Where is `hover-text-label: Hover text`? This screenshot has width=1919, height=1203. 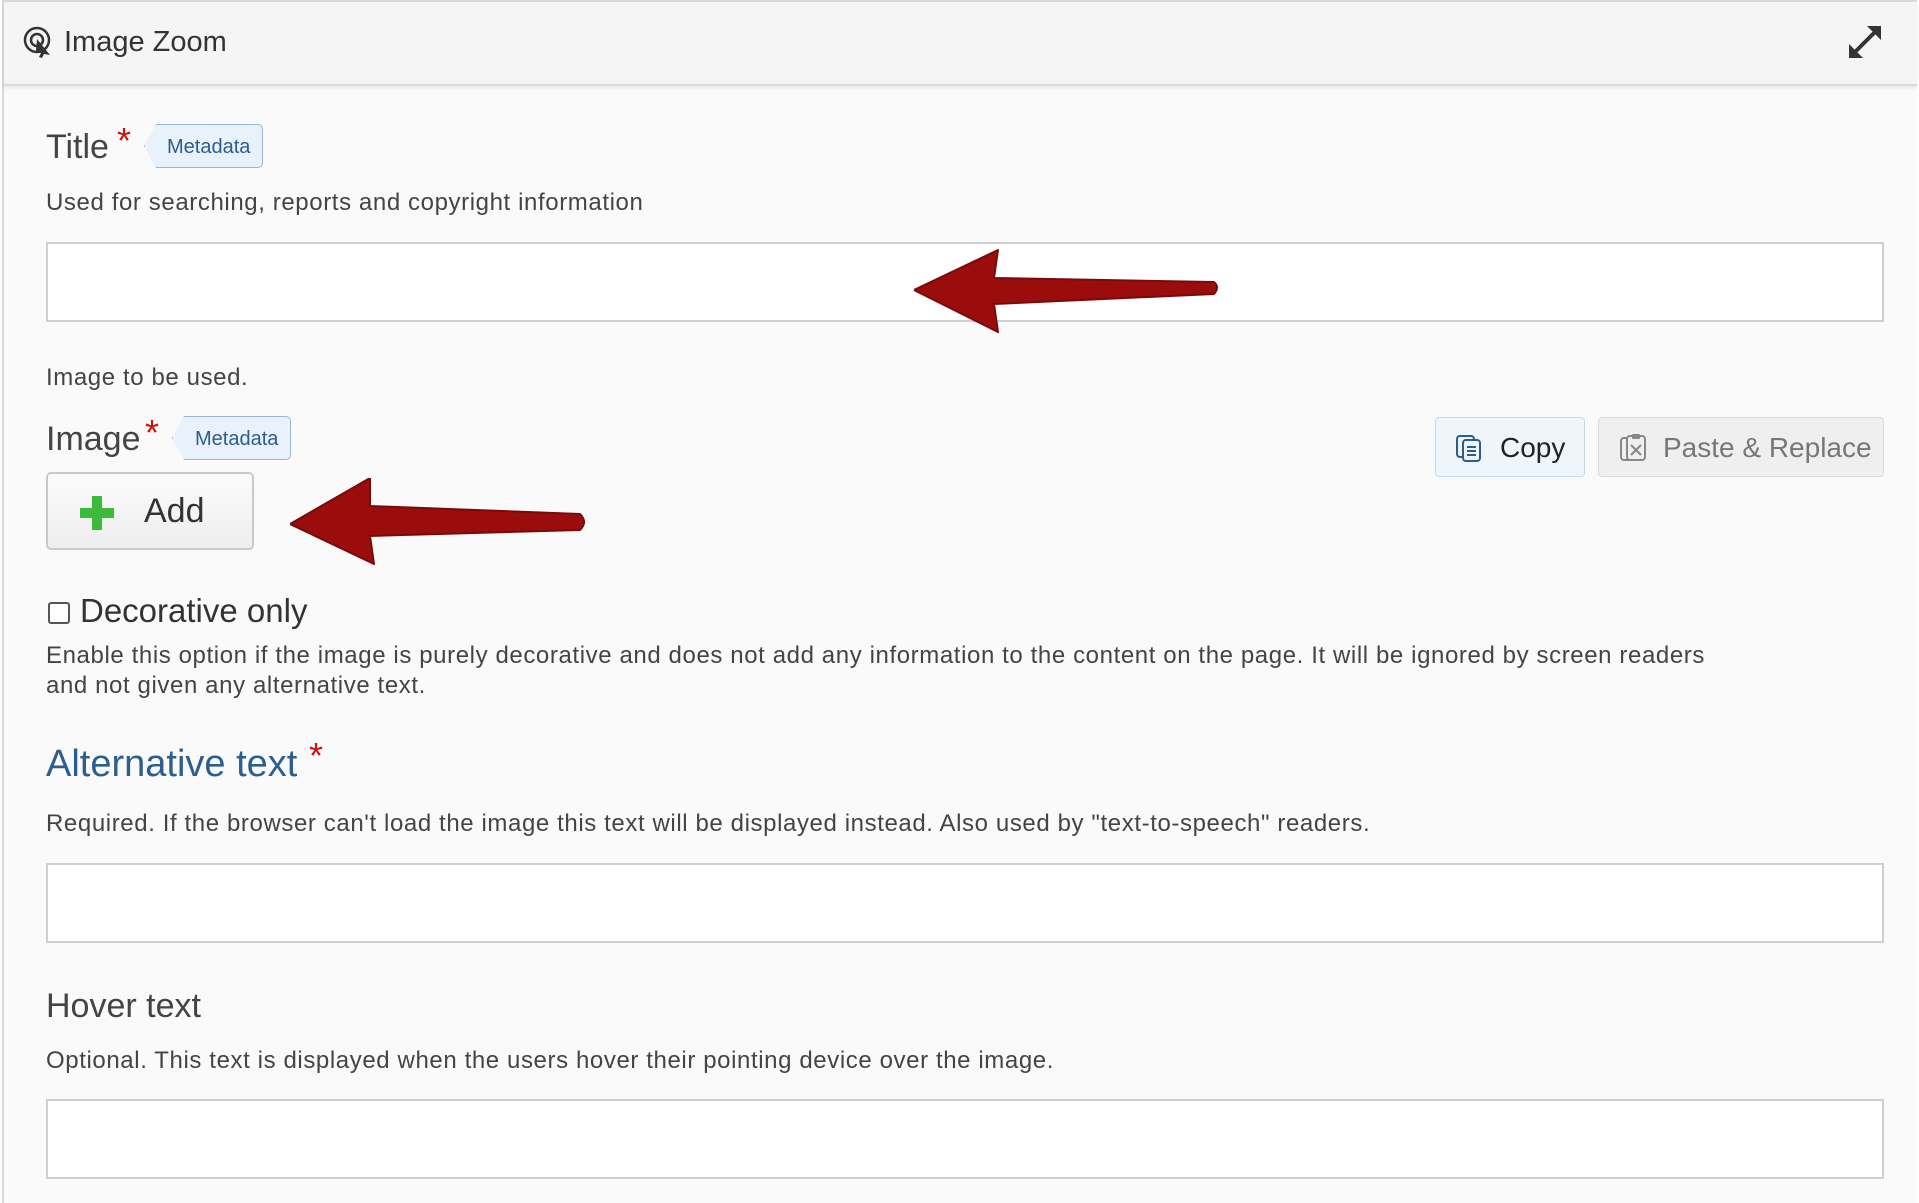 hover-text-label: Hover text is located at coordinates (123, 1006).